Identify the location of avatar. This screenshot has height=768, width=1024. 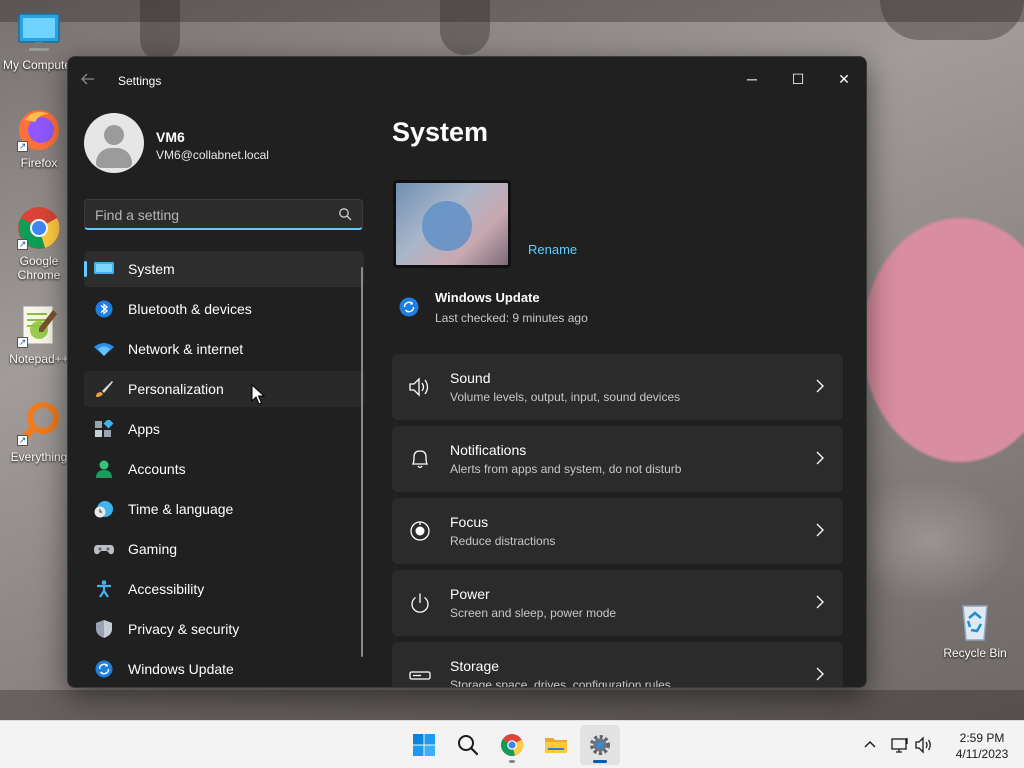
(114, 143).